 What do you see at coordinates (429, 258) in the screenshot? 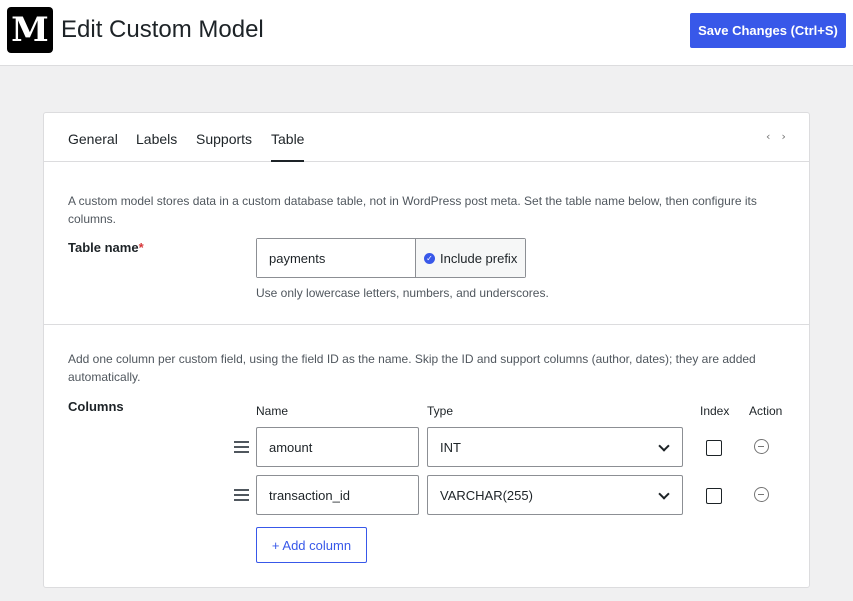
I see `check-circle-icon: ✓` at bounding box center [429, 258].